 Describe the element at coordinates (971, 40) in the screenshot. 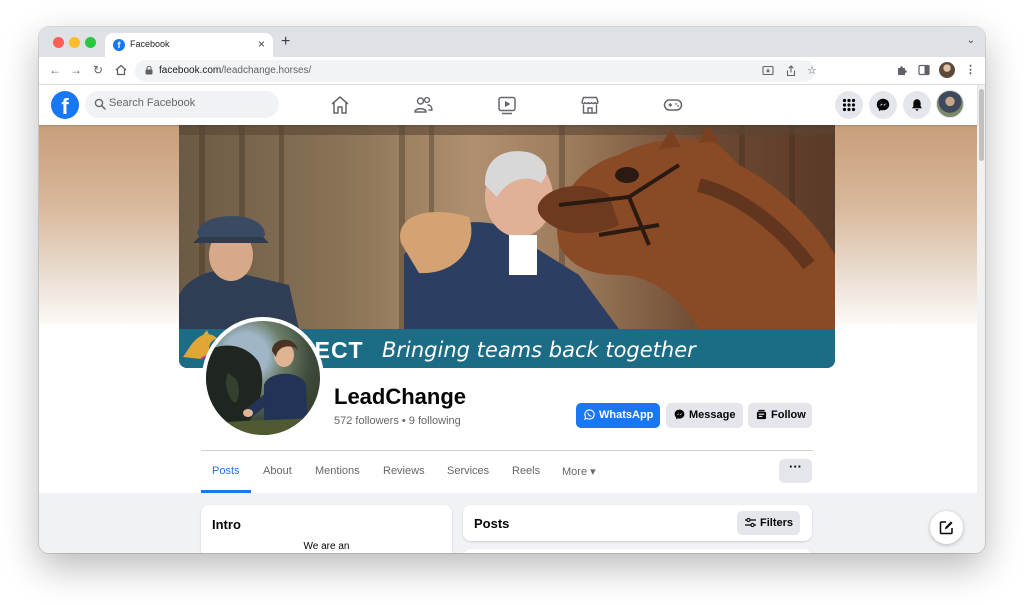

I see `tab-search-chevron-icon: ⌄` at that location.